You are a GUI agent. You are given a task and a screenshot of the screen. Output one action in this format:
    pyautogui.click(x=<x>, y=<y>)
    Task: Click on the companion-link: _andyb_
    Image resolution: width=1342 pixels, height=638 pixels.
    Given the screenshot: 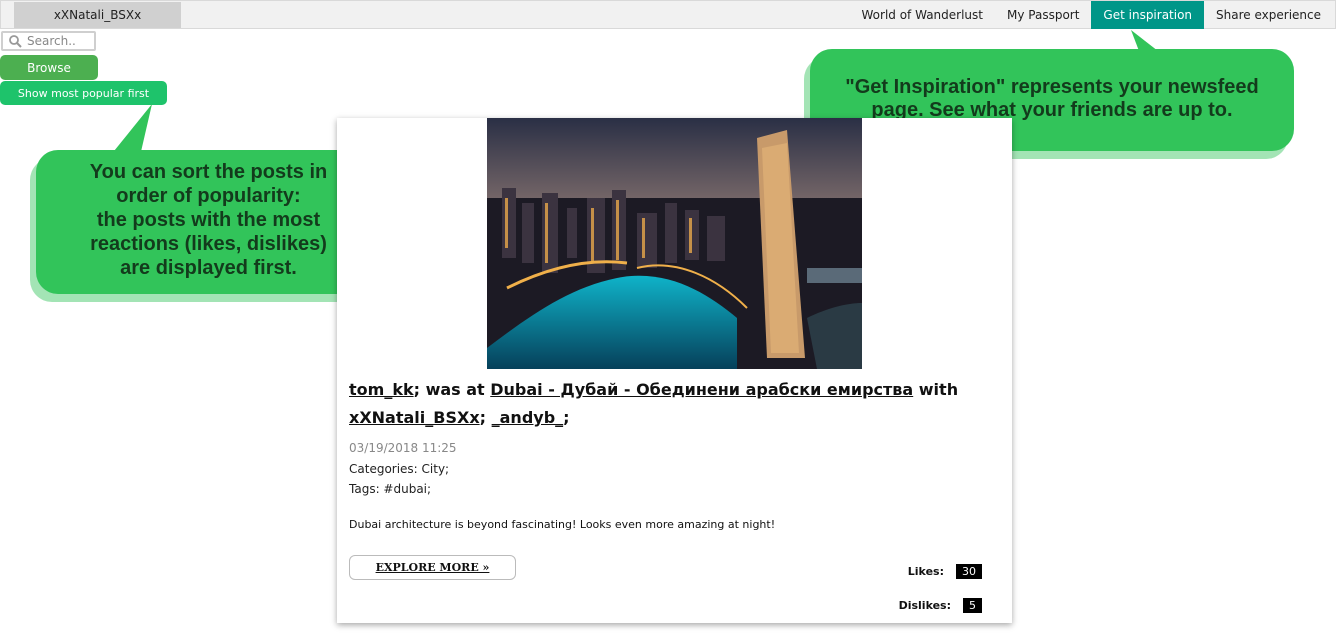 What is the action you would take?
    pyautogui.click(x=528, y=417)
    